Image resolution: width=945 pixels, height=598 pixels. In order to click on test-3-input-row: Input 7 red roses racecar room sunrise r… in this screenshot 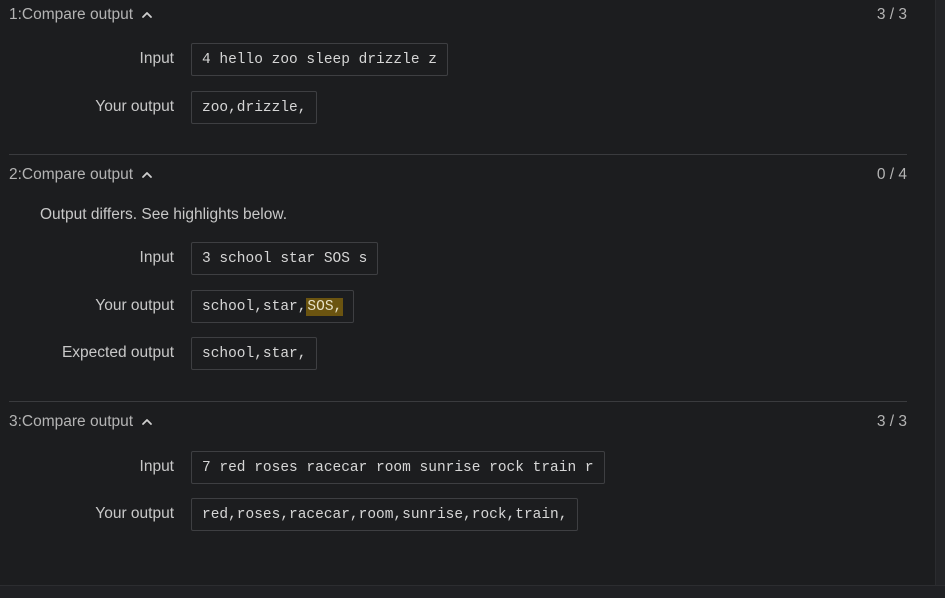, I will do `click(453, 467)`.